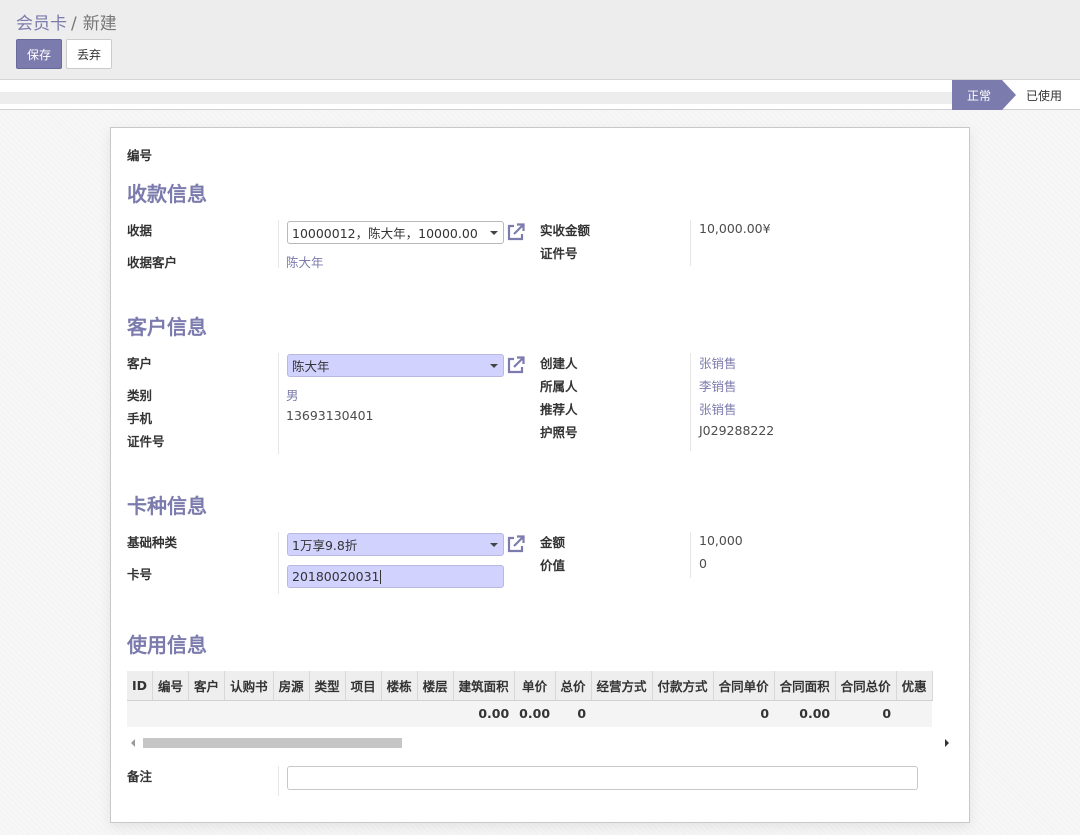 This screenshot has height=835, width=1080. I want to click on notes-input, so click(602, 778).